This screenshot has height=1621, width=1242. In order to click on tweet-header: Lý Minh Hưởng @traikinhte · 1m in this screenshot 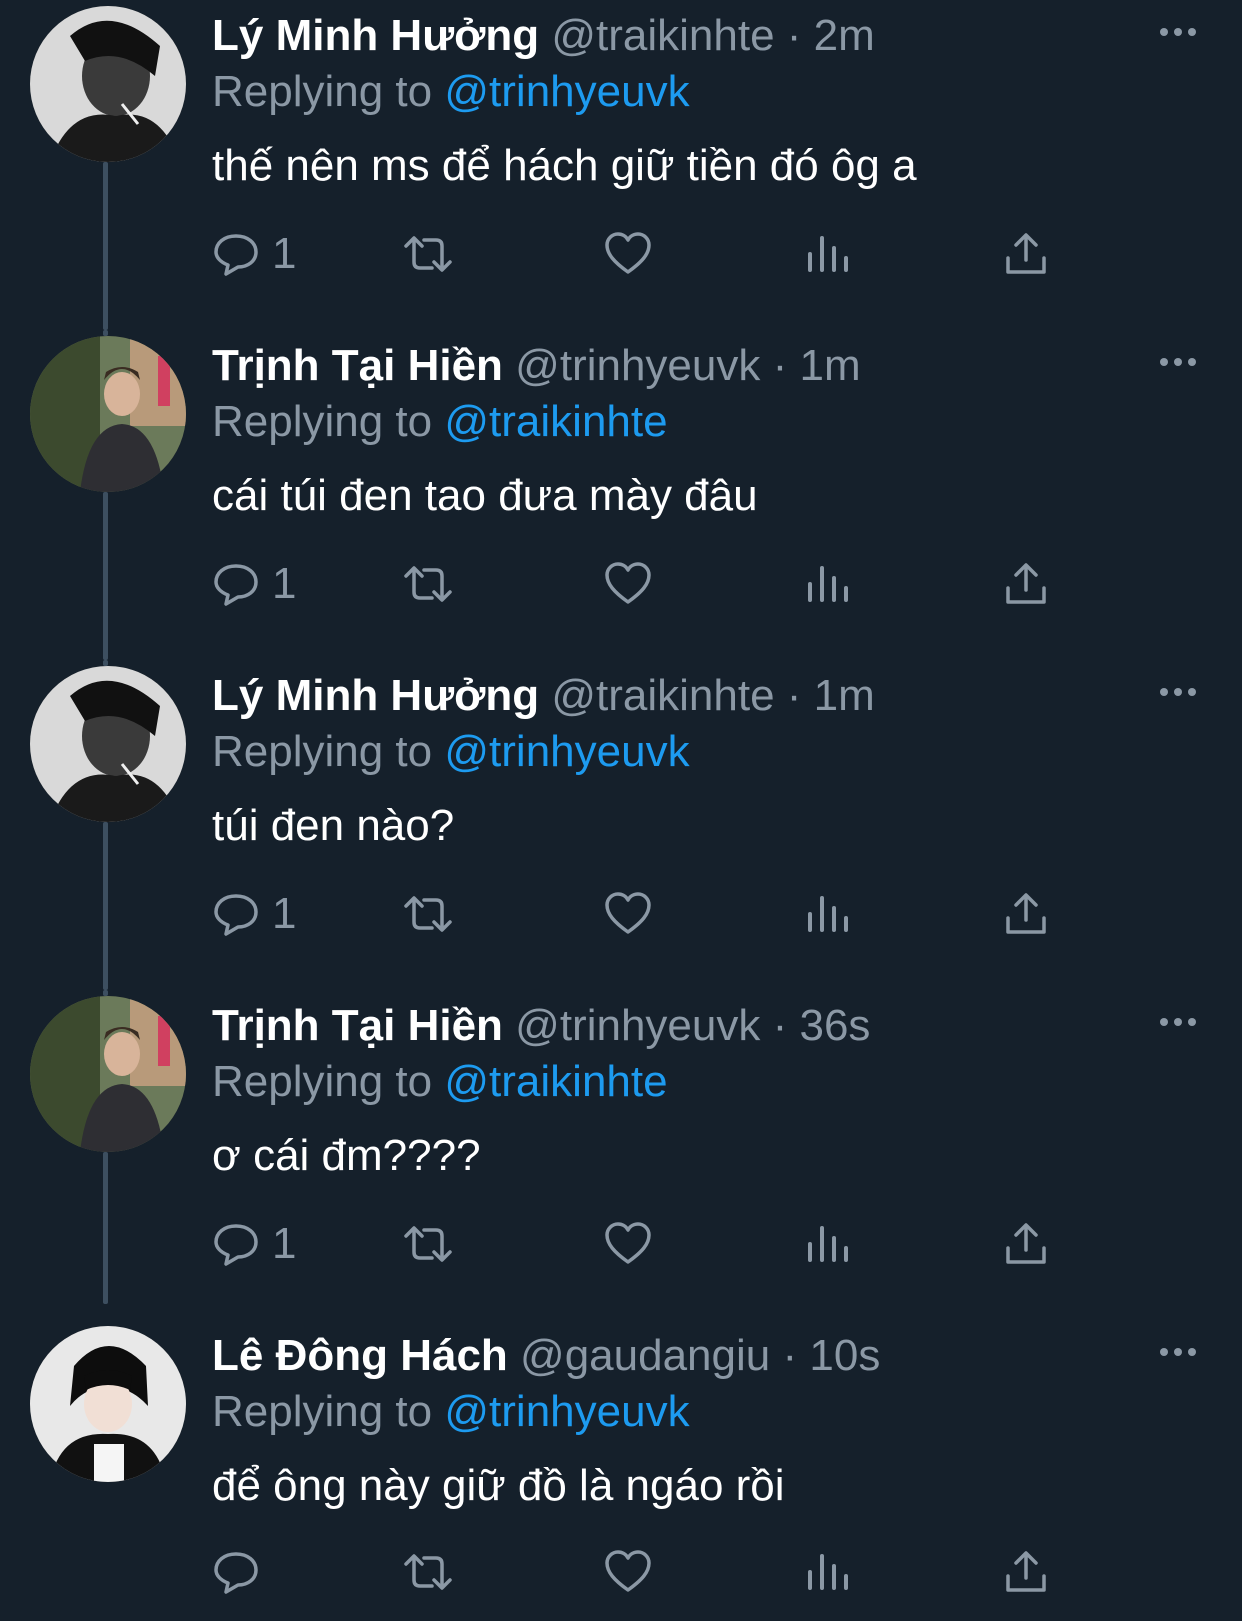, I will do `click(543, 696)`.